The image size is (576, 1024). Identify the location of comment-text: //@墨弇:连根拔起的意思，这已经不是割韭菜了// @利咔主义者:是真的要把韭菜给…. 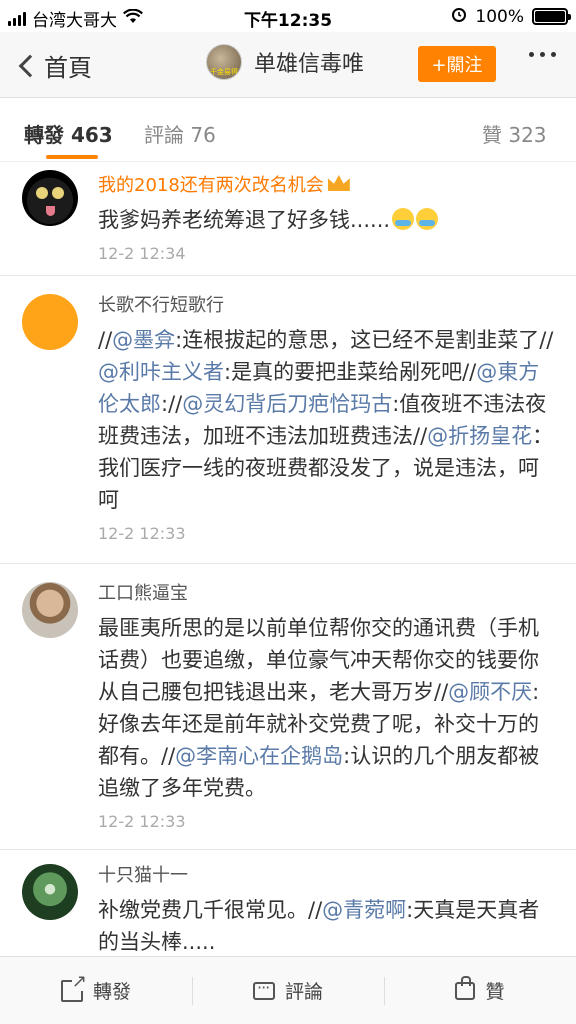
(328, 420).